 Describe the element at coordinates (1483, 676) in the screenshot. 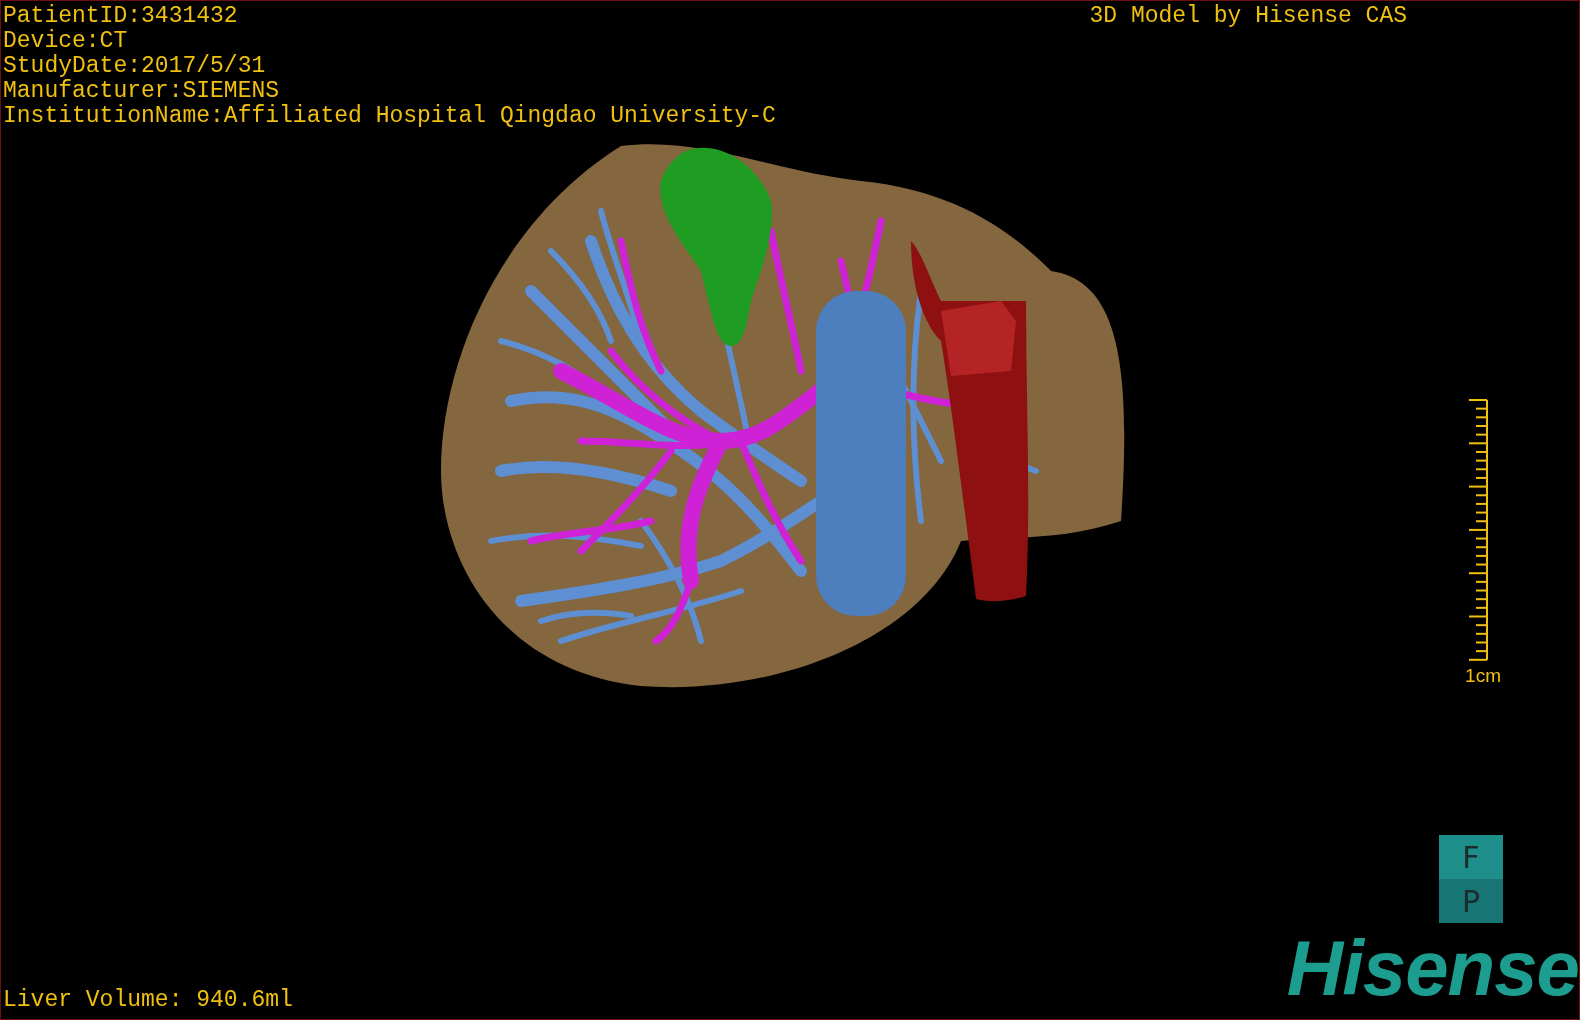

I see `scale-bar-label: 1cm` at that location.